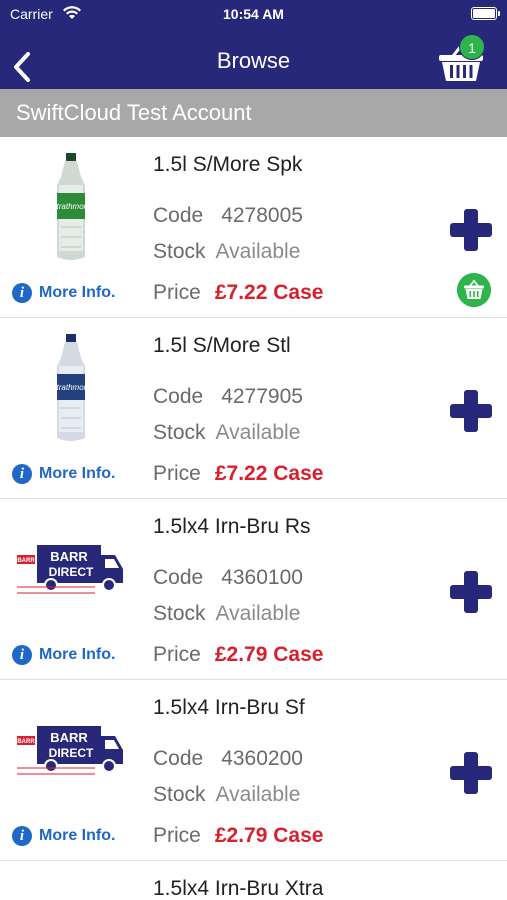 This screenshot has width=507, height=900. I want to click on product-row: 1.5lx4 Irn-Bru Xtra, so click(253, 880).